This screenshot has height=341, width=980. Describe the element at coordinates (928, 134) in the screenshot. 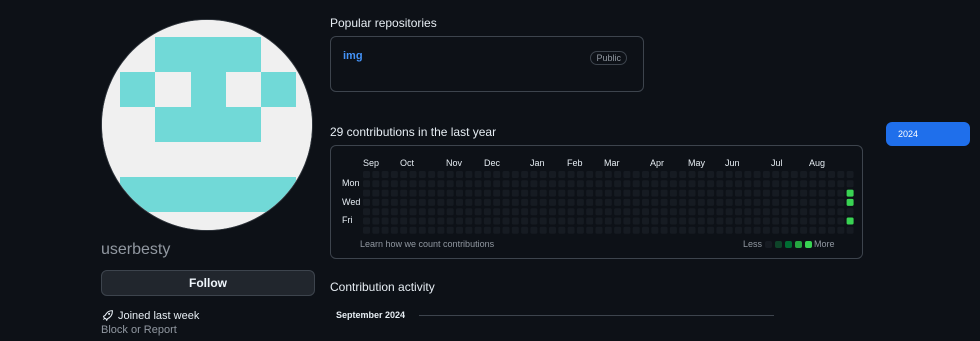

I see `year-2024-button: 2024` at that location.